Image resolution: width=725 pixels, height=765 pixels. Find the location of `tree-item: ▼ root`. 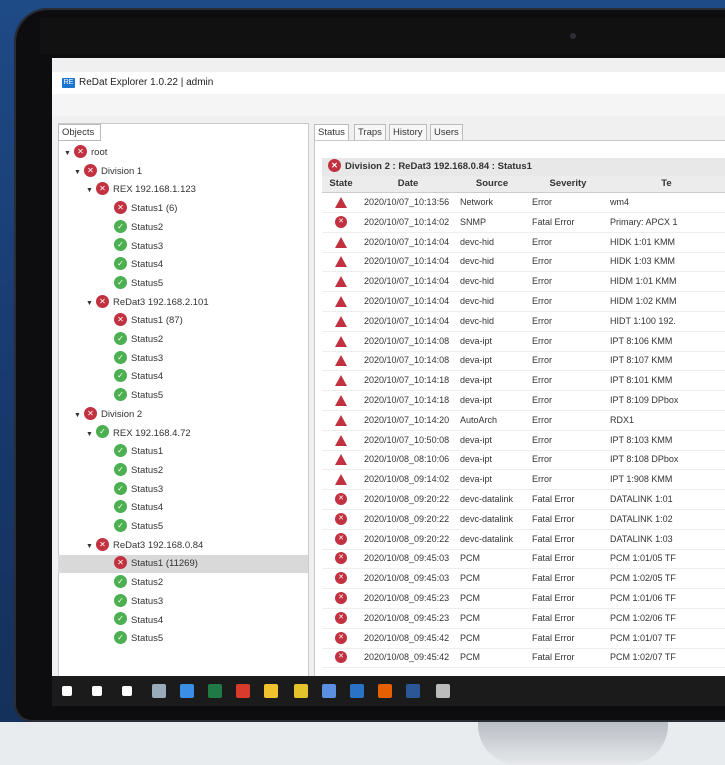

tree-item: ▼ root is located at coordinates (183, 153).